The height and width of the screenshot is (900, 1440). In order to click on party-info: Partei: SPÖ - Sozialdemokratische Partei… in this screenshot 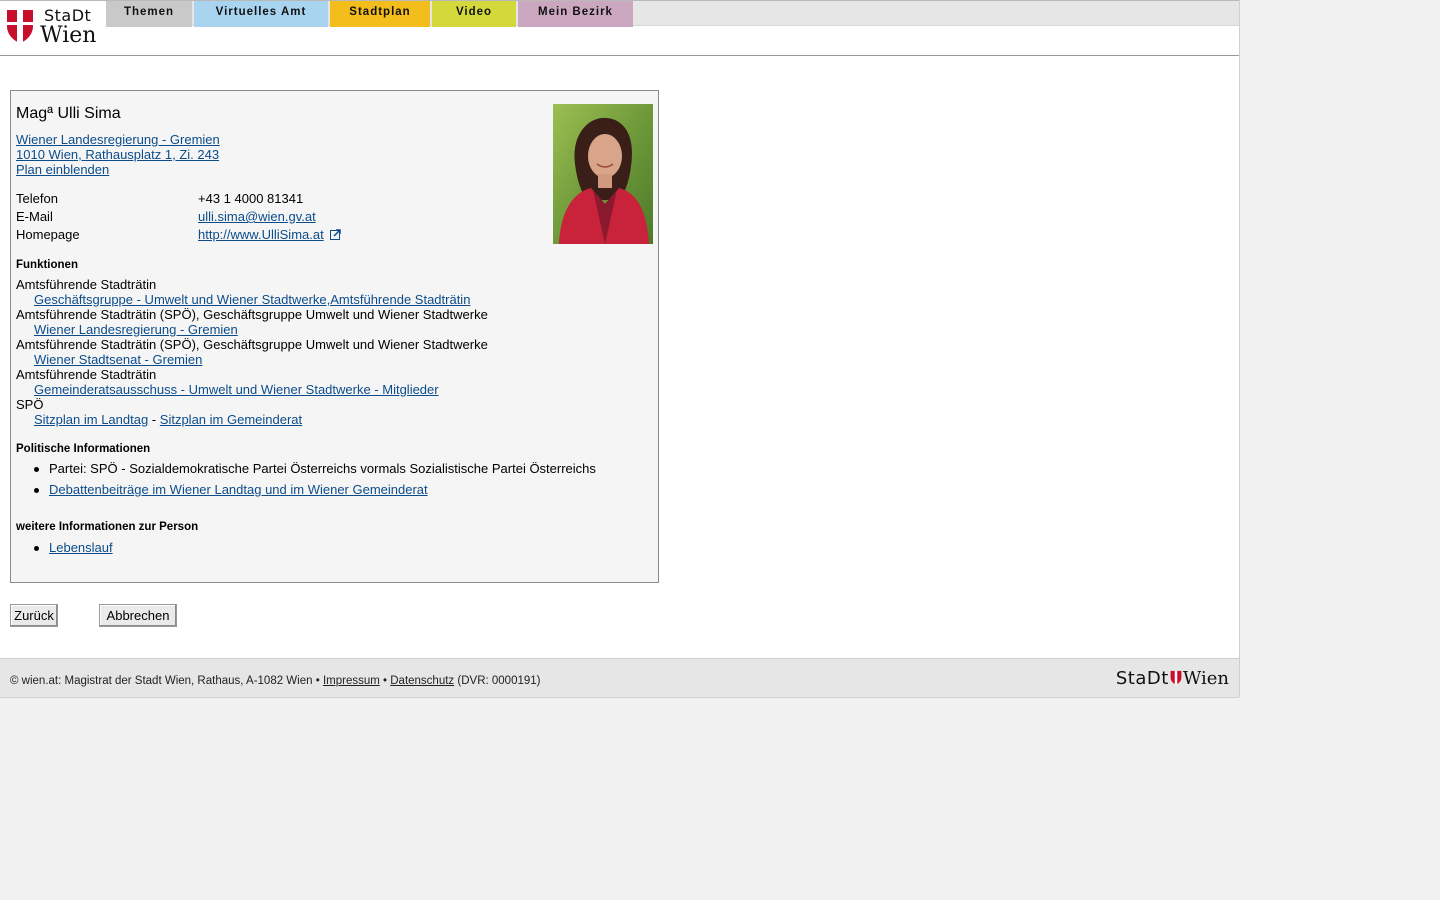, I will do `click(306, 468)`.